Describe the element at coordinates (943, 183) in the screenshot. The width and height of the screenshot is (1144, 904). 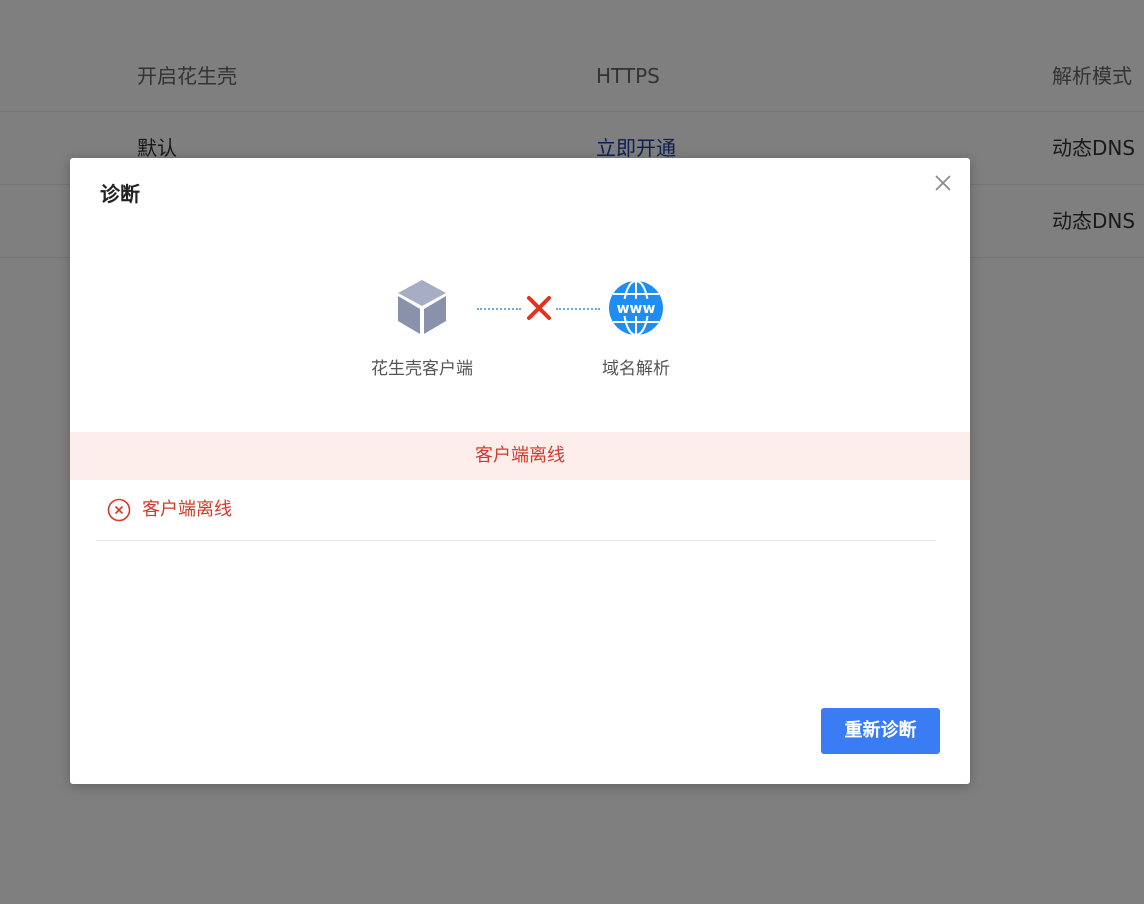
I see `close-icon` at that location.